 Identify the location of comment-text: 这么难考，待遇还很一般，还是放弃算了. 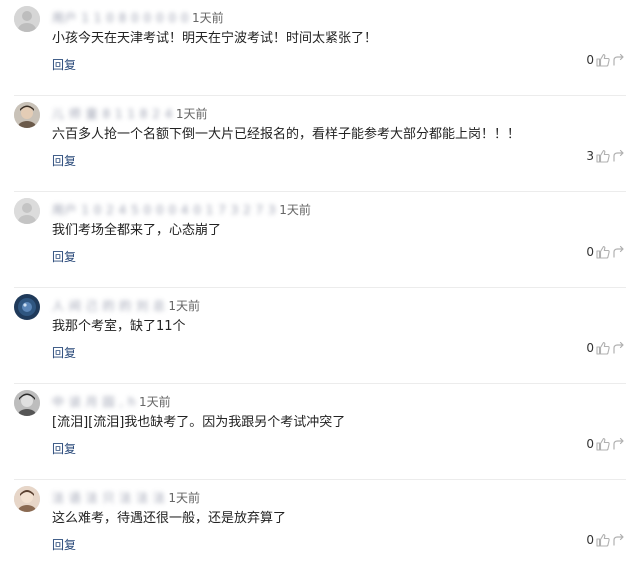
(169, 518).